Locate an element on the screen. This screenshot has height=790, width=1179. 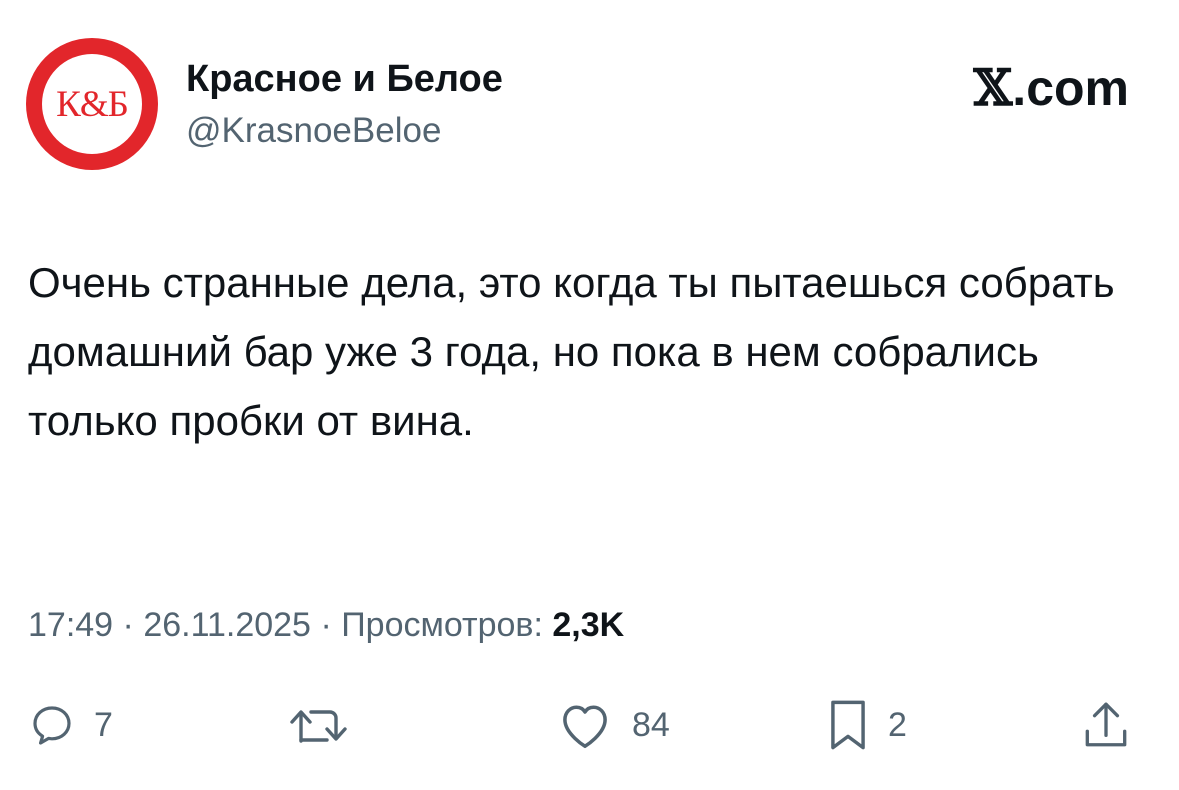
avatar: К&Б is located at coordinates (92, 104).